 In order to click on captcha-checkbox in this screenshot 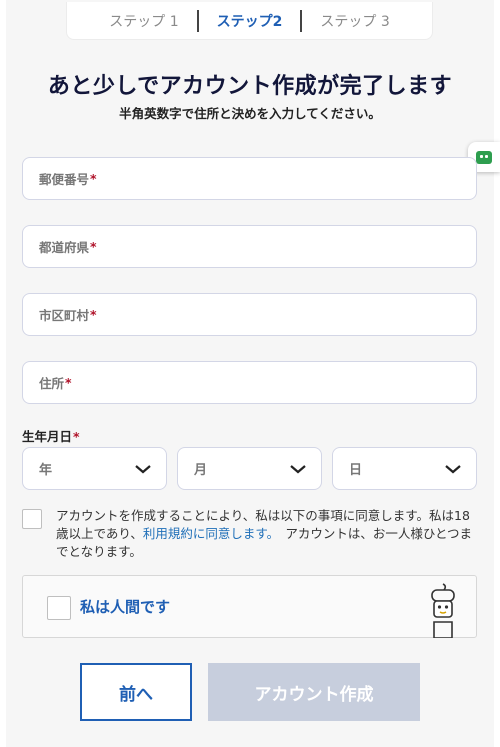, I will do `click(59, 608)`.